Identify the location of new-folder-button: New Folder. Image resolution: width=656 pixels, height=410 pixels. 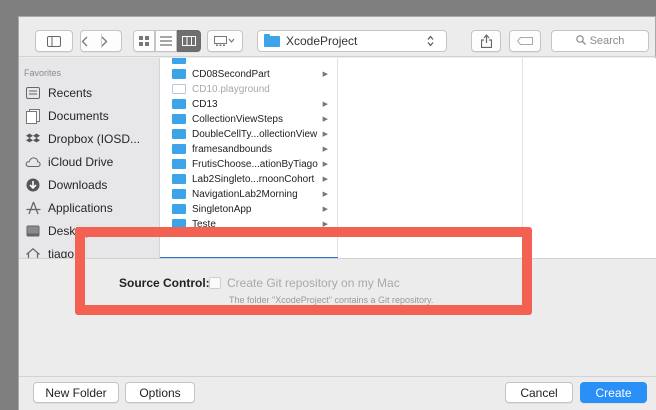
(76, 392).